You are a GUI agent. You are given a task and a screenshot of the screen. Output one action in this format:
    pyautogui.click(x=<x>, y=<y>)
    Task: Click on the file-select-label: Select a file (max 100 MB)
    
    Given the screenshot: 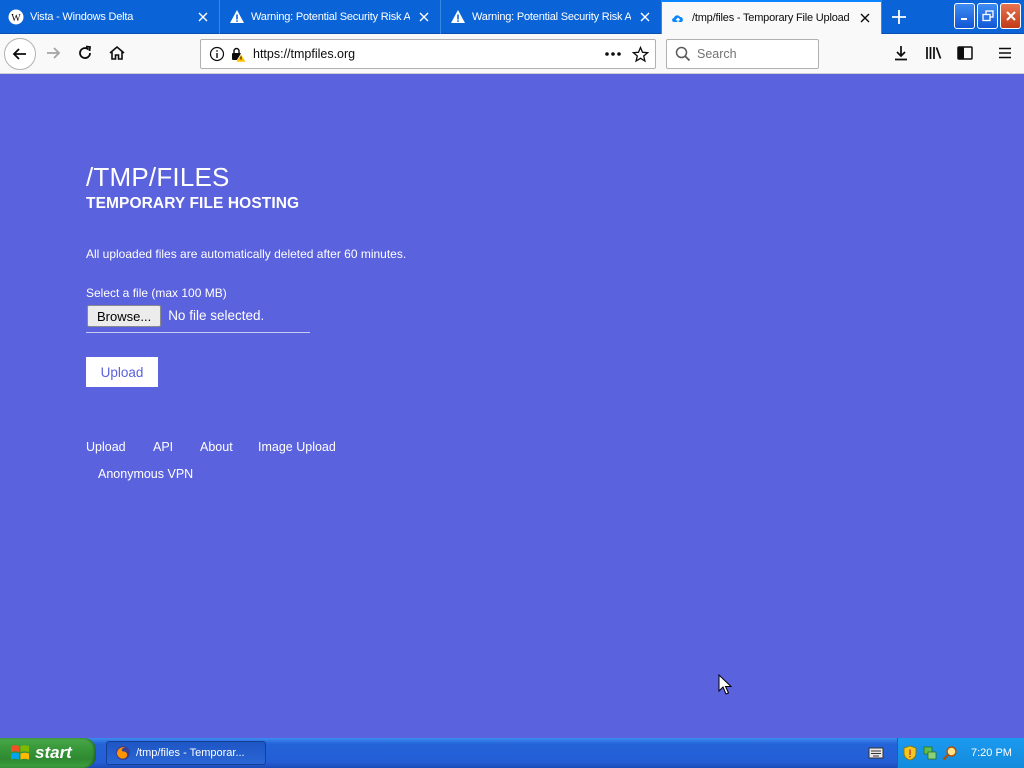 What is the action you would take?
    pyautogui.click(x=156, y=293)
    